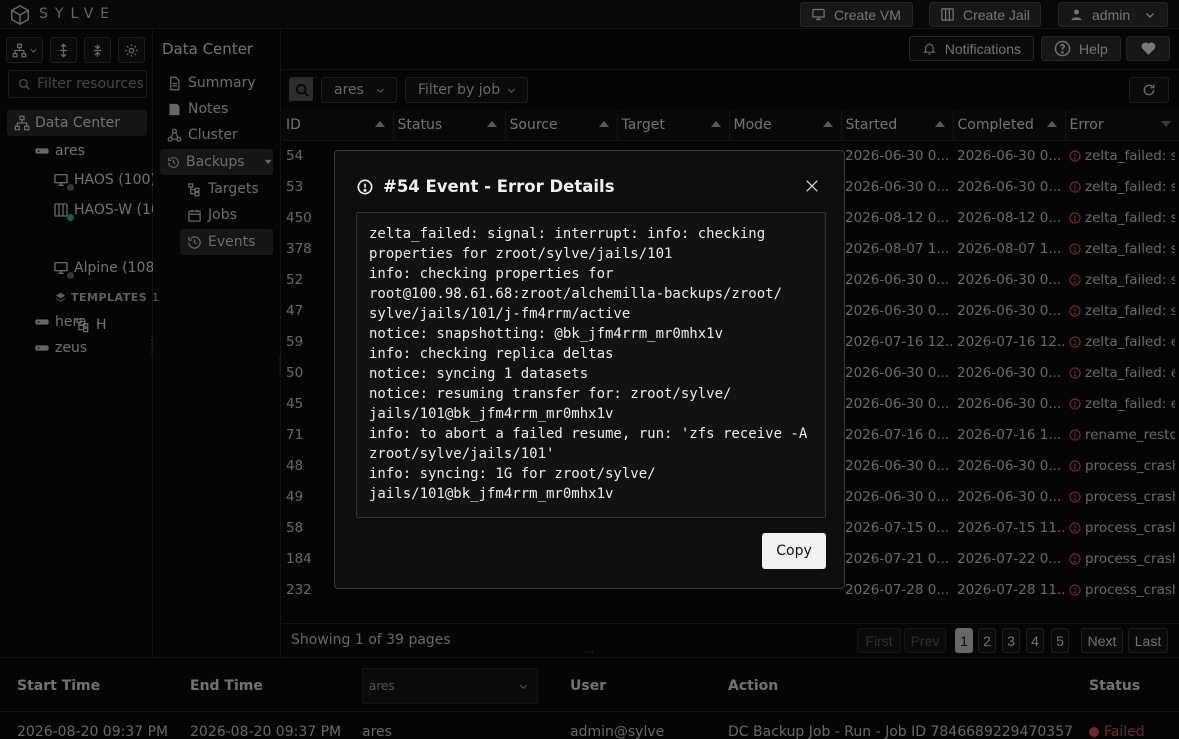 This screenshot has width=1179, height=739. Describe the element at coordinates (794, 551) in the screenshot. I see `copy-button: Copy` at that location.